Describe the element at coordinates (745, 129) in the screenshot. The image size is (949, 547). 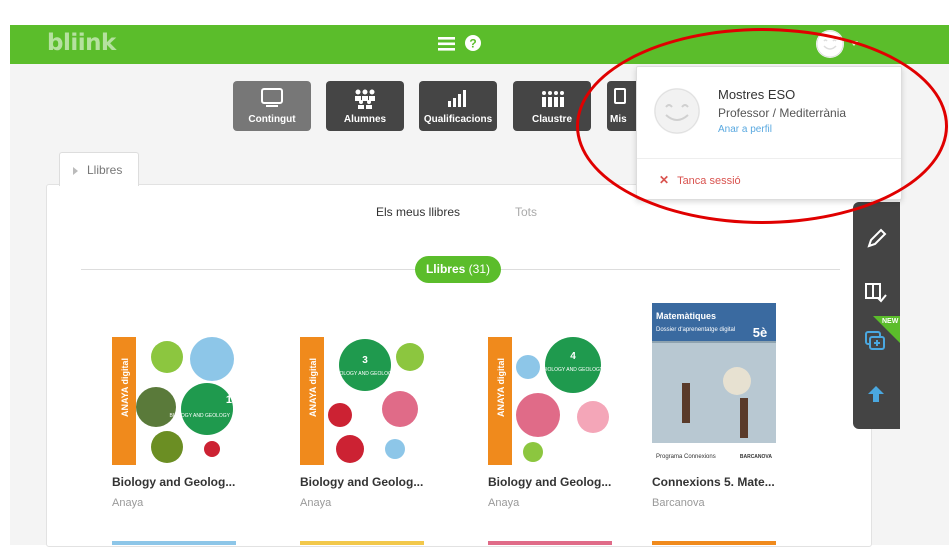
I see `profile-link: Anar a perfil` at that location.